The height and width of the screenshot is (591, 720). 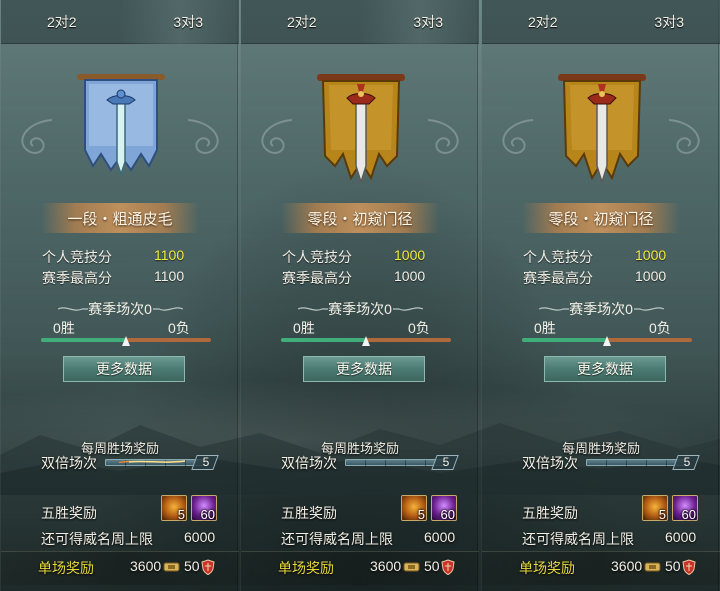 What do you see at coordinates (169, 276) in the screenshot?
I see `season-best-value: 1100` at bounding box center [169, 276].